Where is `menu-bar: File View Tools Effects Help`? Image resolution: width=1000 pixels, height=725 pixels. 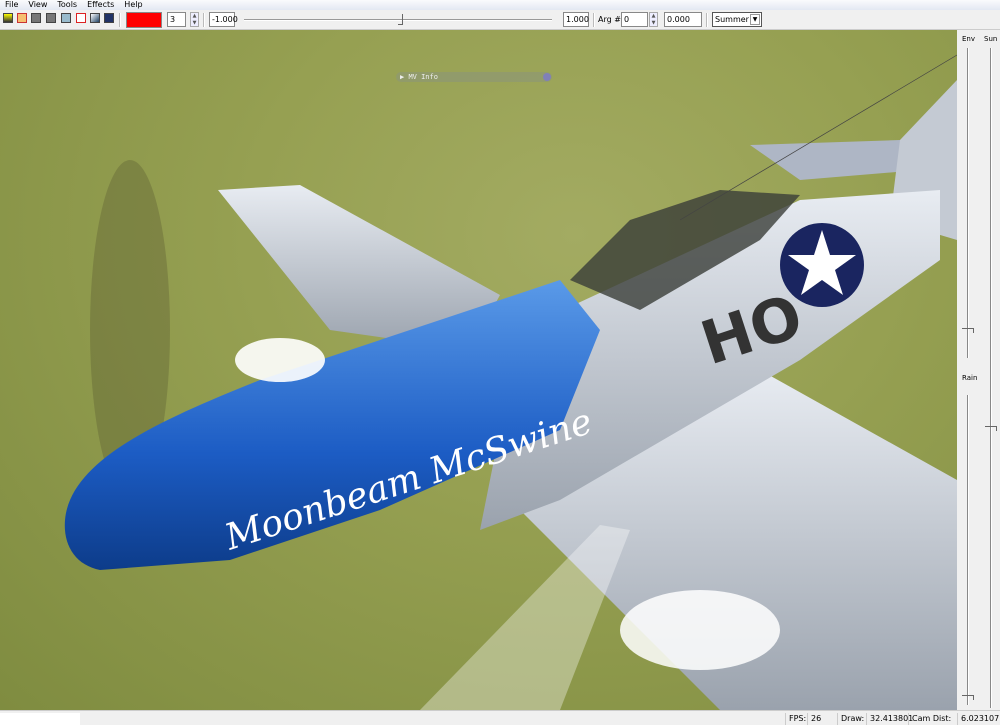 menu-bar: File View Tools Effects Help is located at coordinates (500, 5).